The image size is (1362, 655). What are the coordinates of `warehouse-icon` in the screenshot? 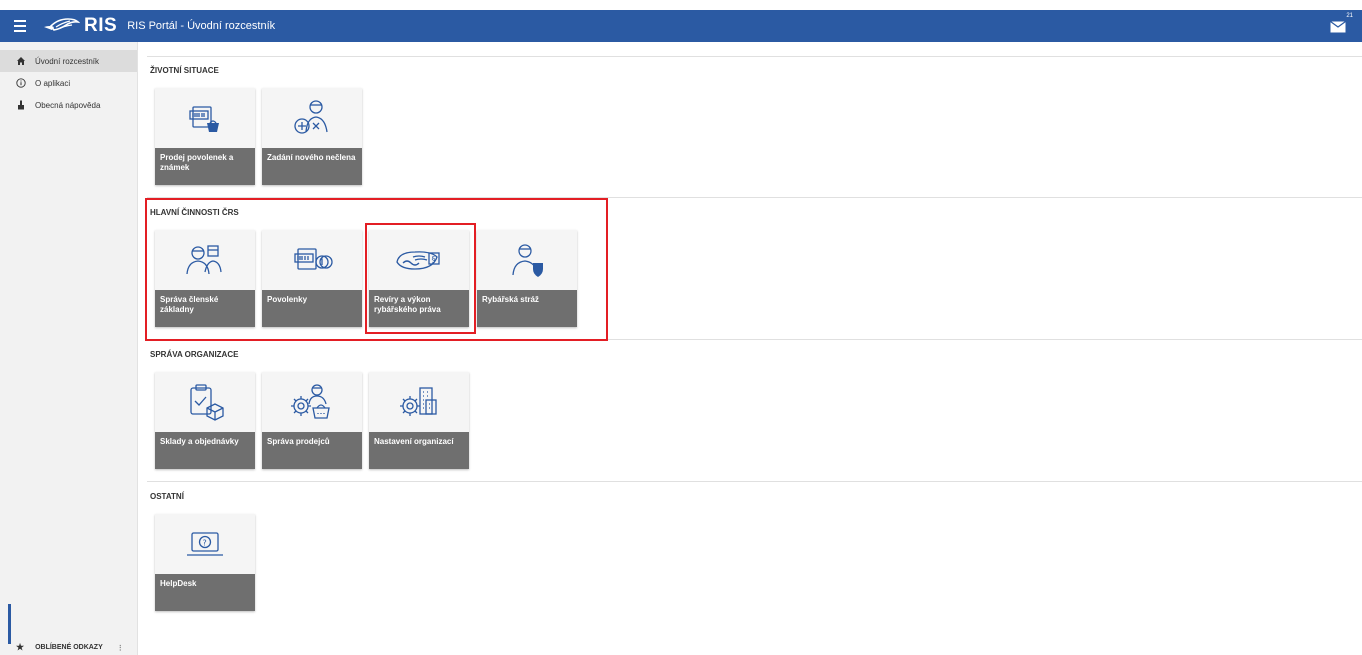 It's located at (205, 402).